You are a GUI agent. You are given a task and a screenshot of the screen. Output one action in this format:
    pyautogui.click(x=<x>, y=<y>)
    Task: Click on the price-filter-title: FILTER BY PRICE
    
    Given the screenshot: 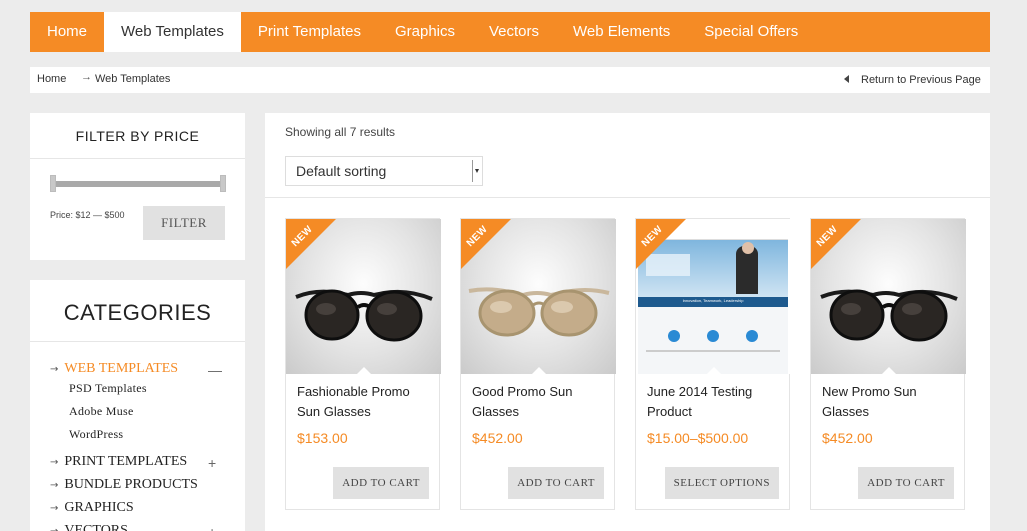 What is the action you would take?
    pyautogui.click(x=137, y=136)
    